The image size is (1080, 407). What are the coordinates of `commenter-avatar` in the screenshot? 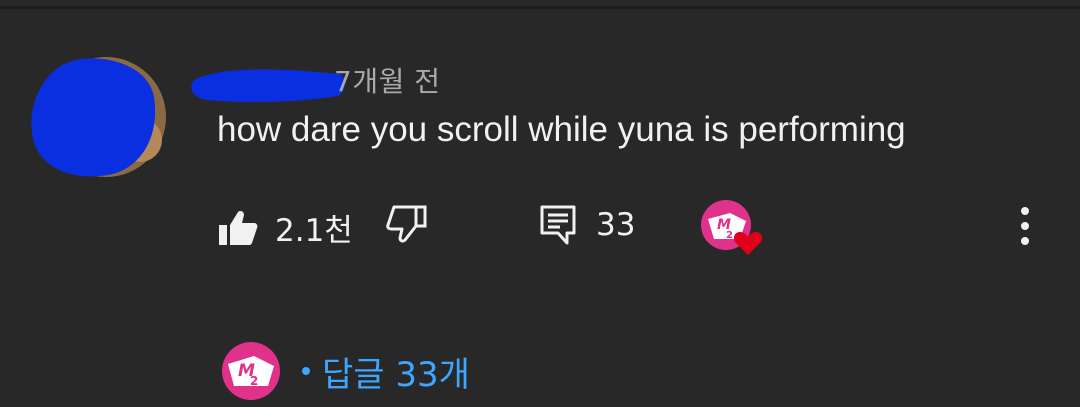 It's located at (100, 117).